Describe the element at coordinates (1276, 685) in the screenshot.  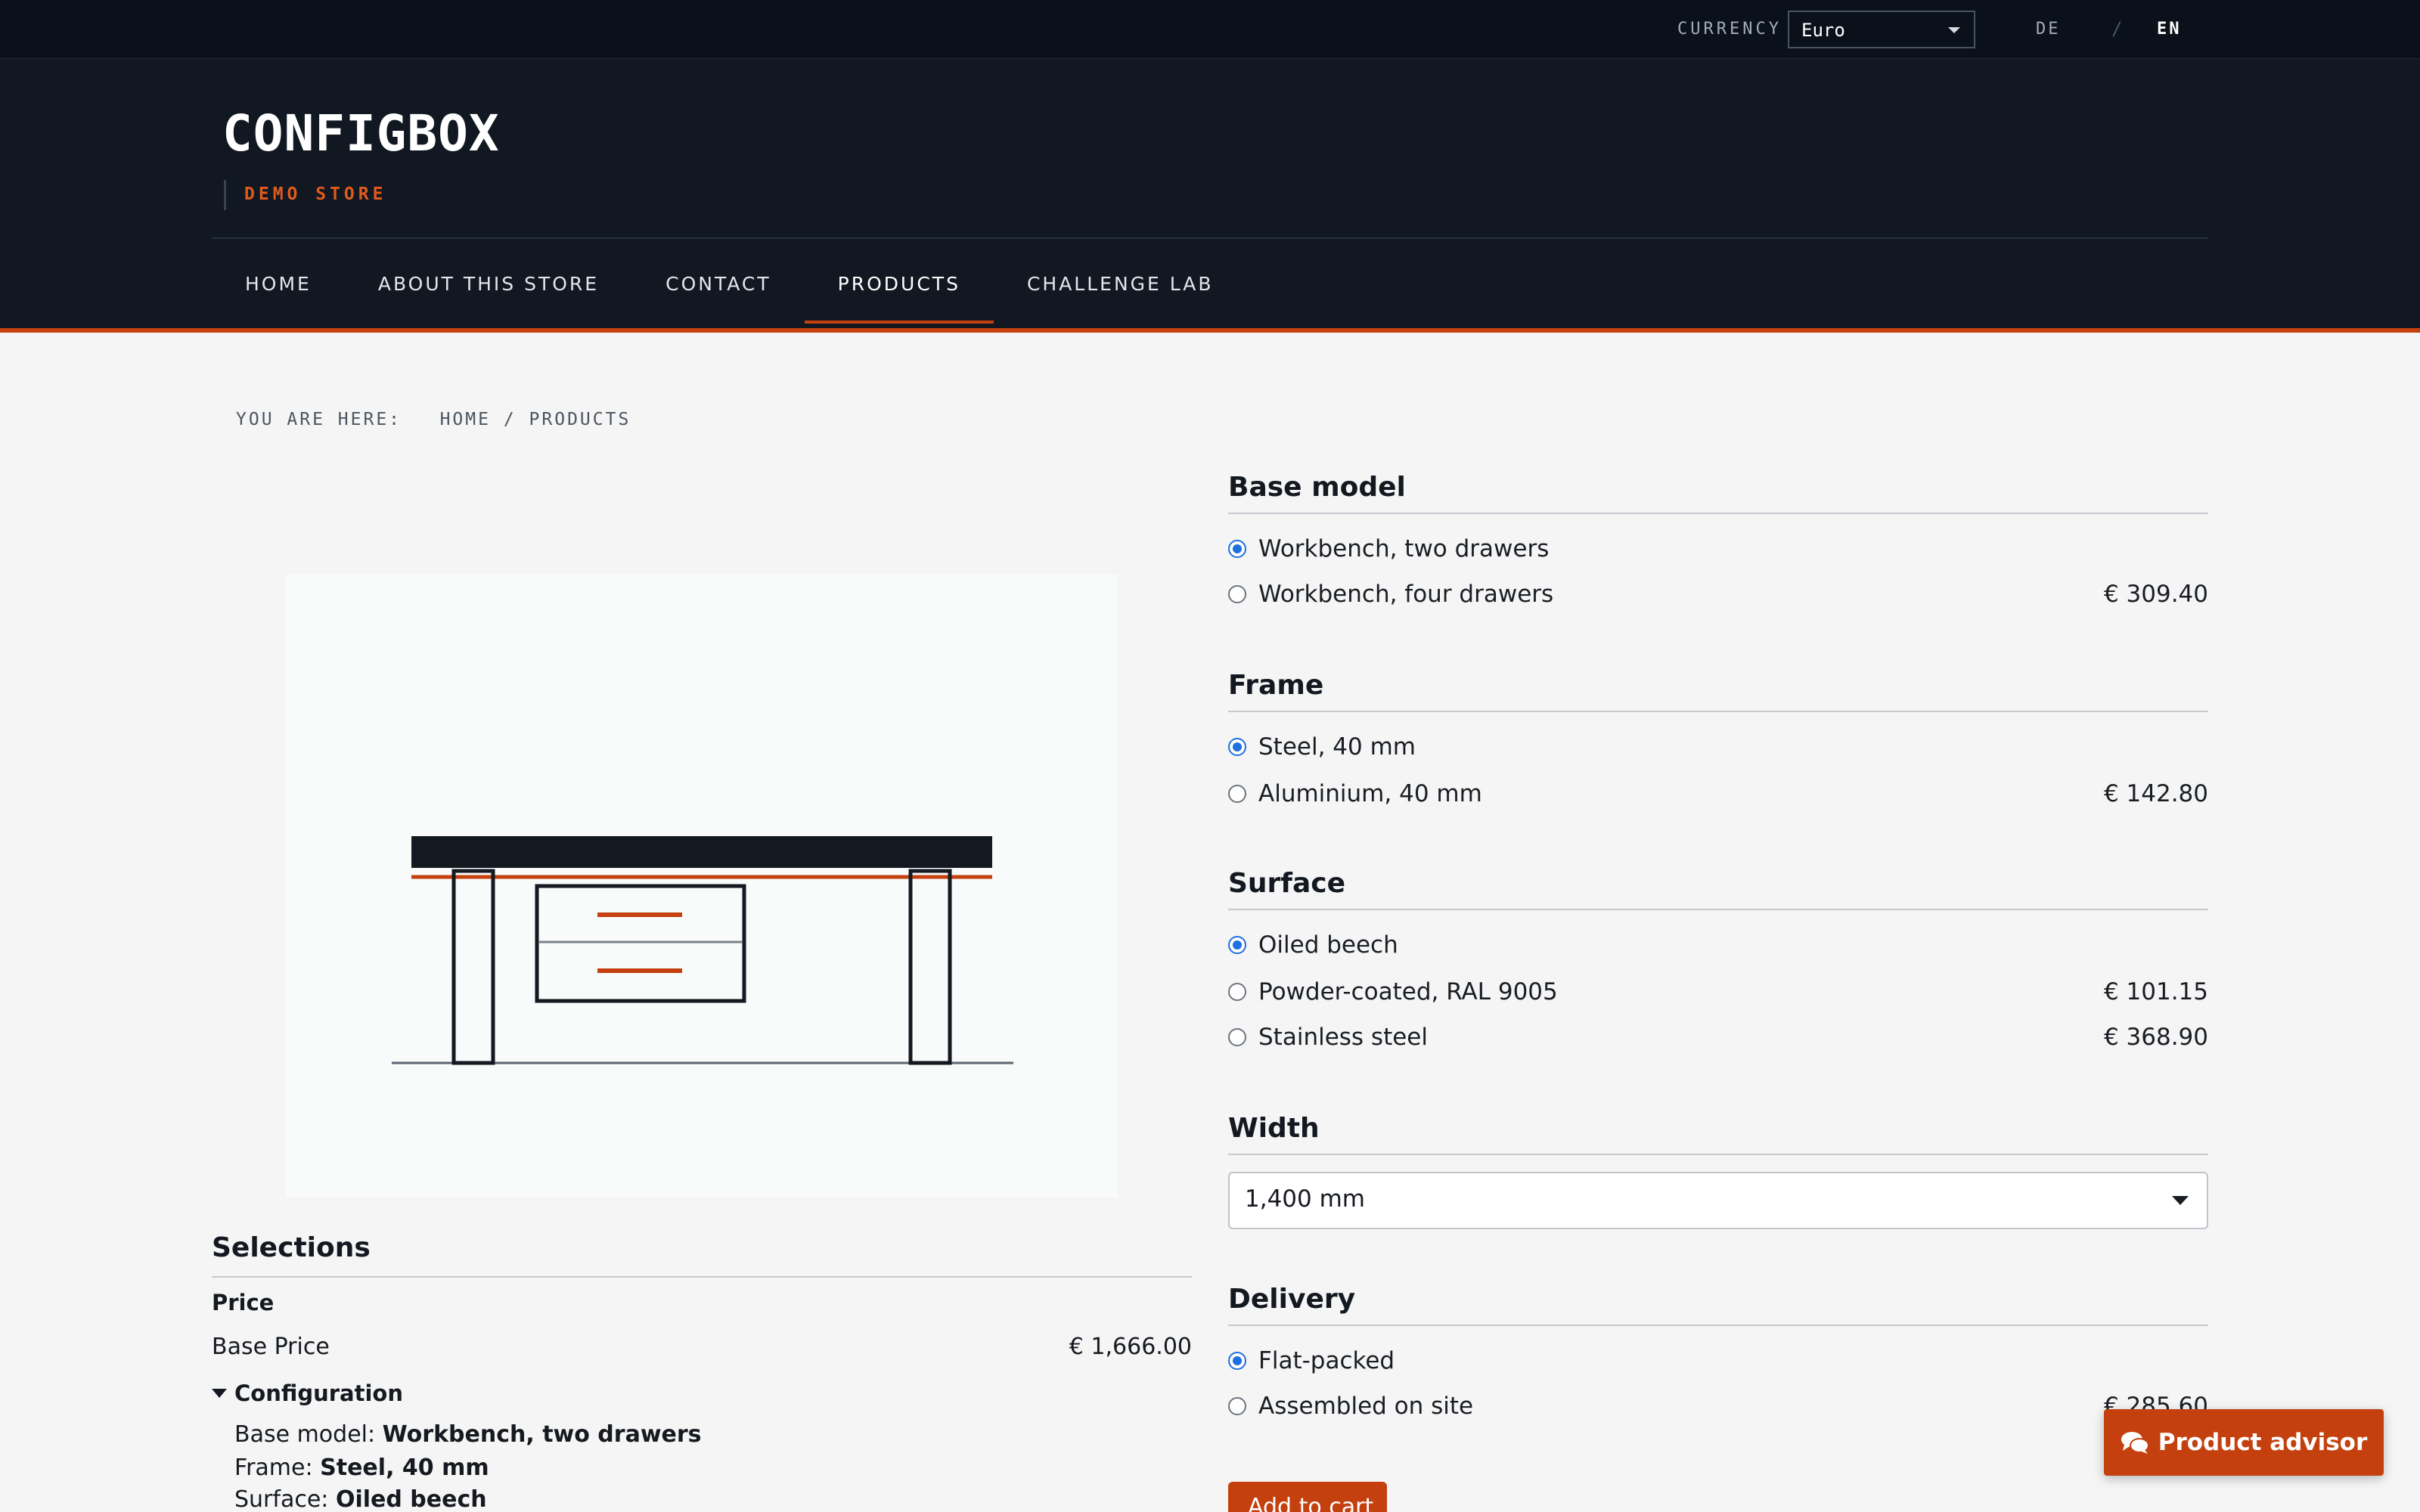
I see `frame-title: Frame` at that location.